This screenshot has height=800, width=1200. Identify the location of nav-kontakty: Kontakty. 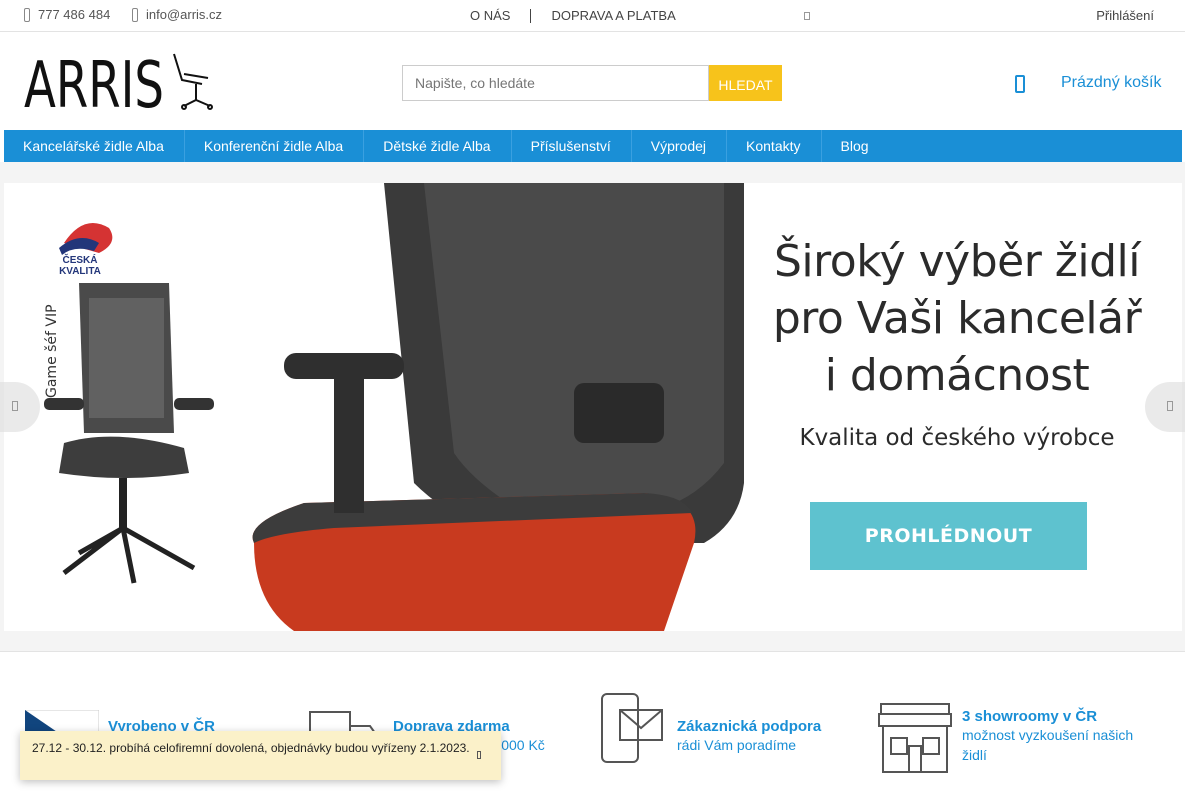
(774, 146).